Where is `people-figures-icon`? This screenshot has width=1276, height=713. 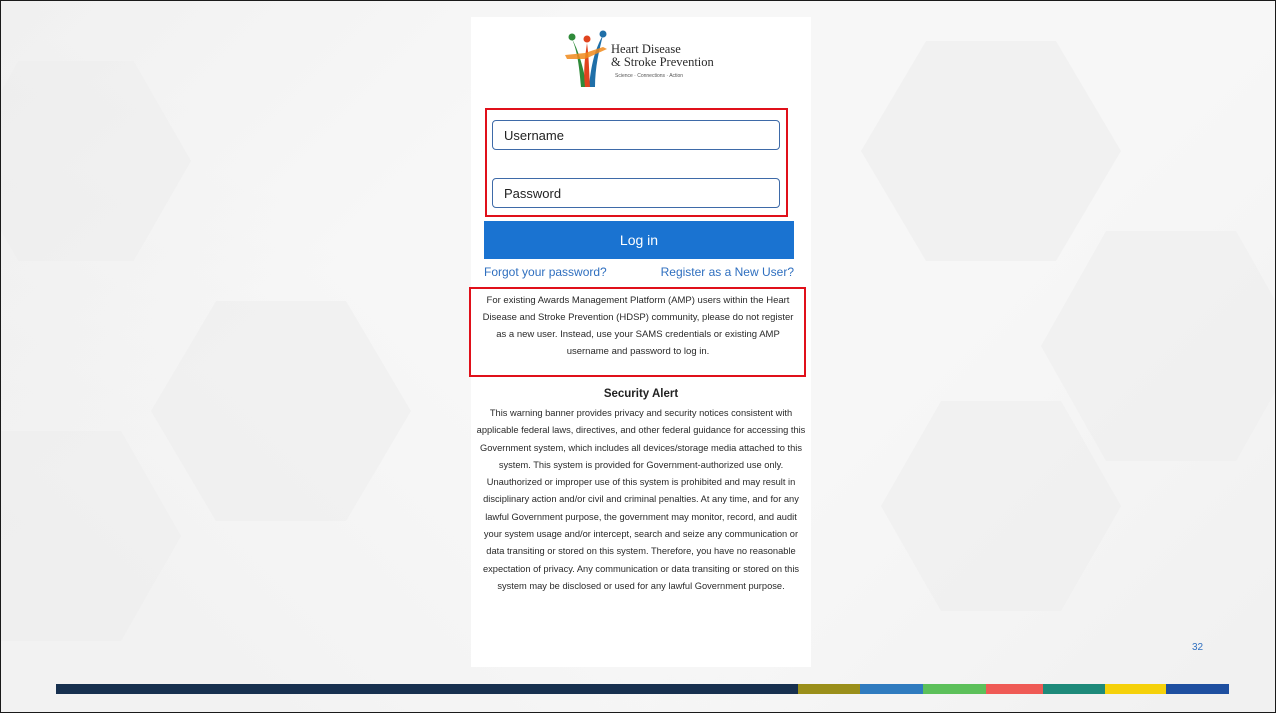 people-figures-icon is located at coordinates (586, 58).